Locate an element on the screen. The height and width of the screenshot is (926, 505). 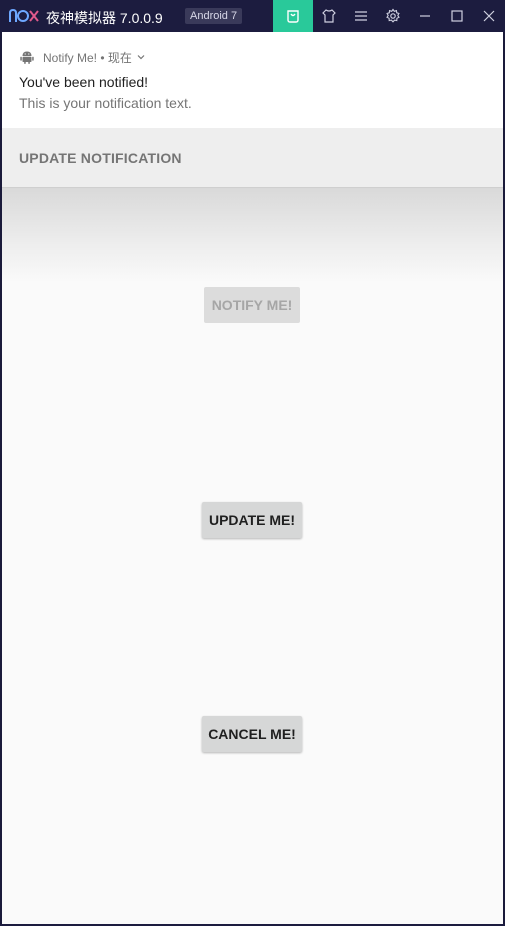
update-notification-button: UPDATE NOTIFICATION is located at coordinates (100, 158).